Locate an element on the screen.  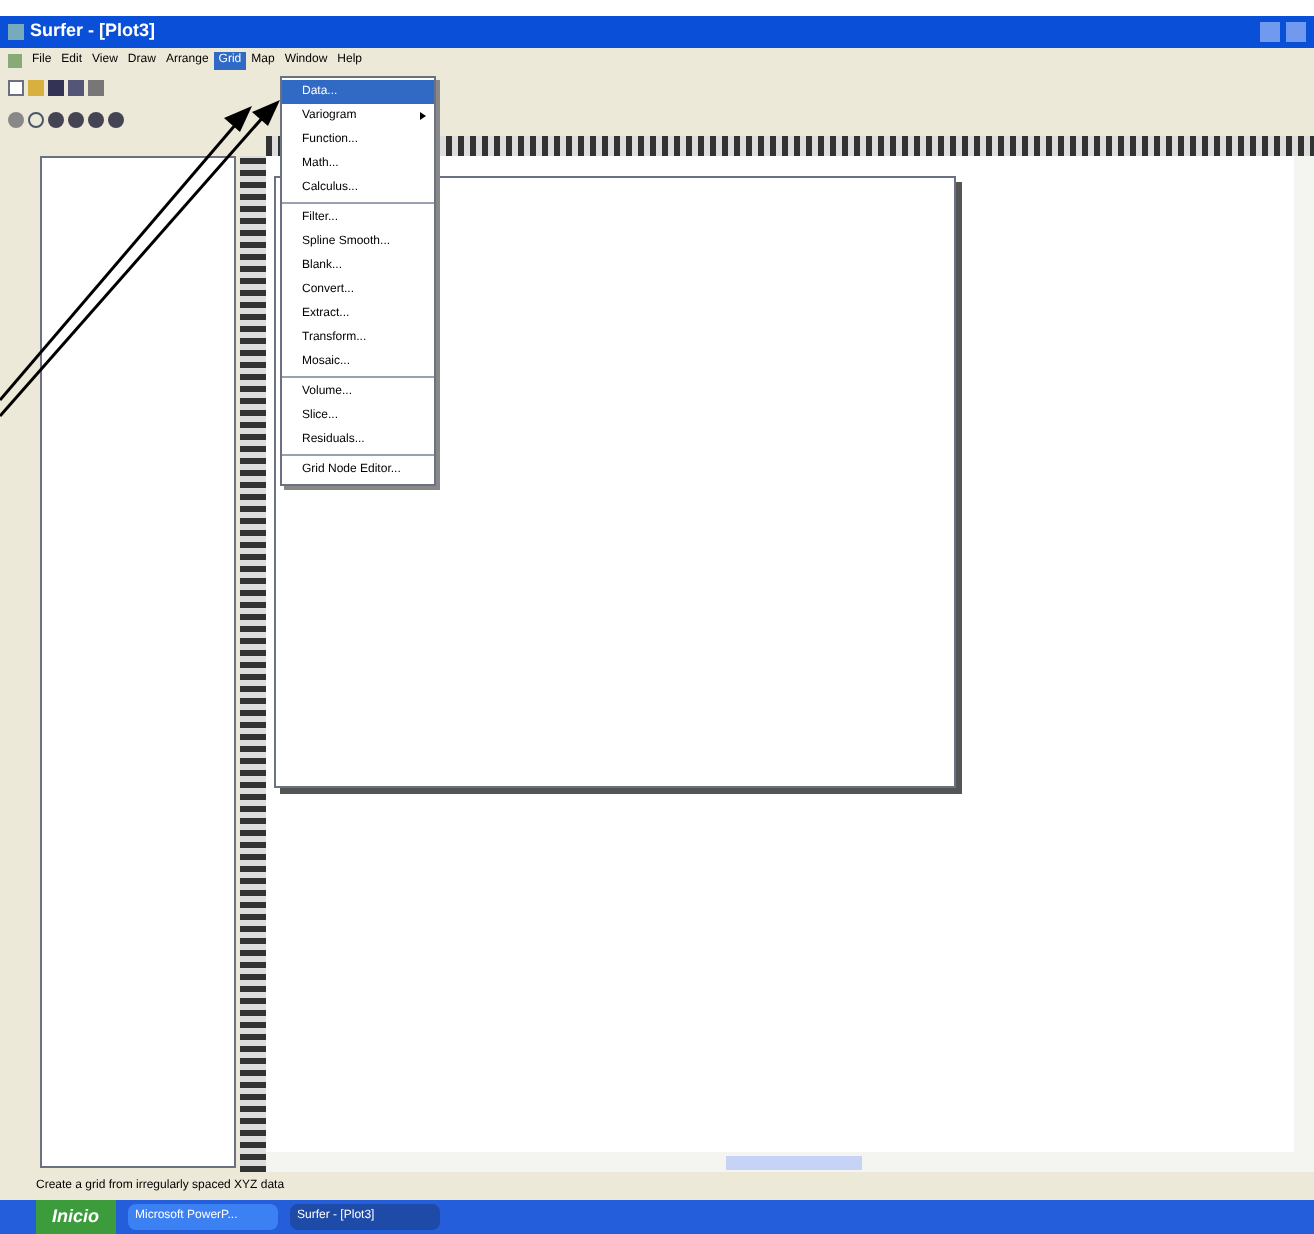
window-title: Surfer - [Plot3] is located at coordinates (93, 31).